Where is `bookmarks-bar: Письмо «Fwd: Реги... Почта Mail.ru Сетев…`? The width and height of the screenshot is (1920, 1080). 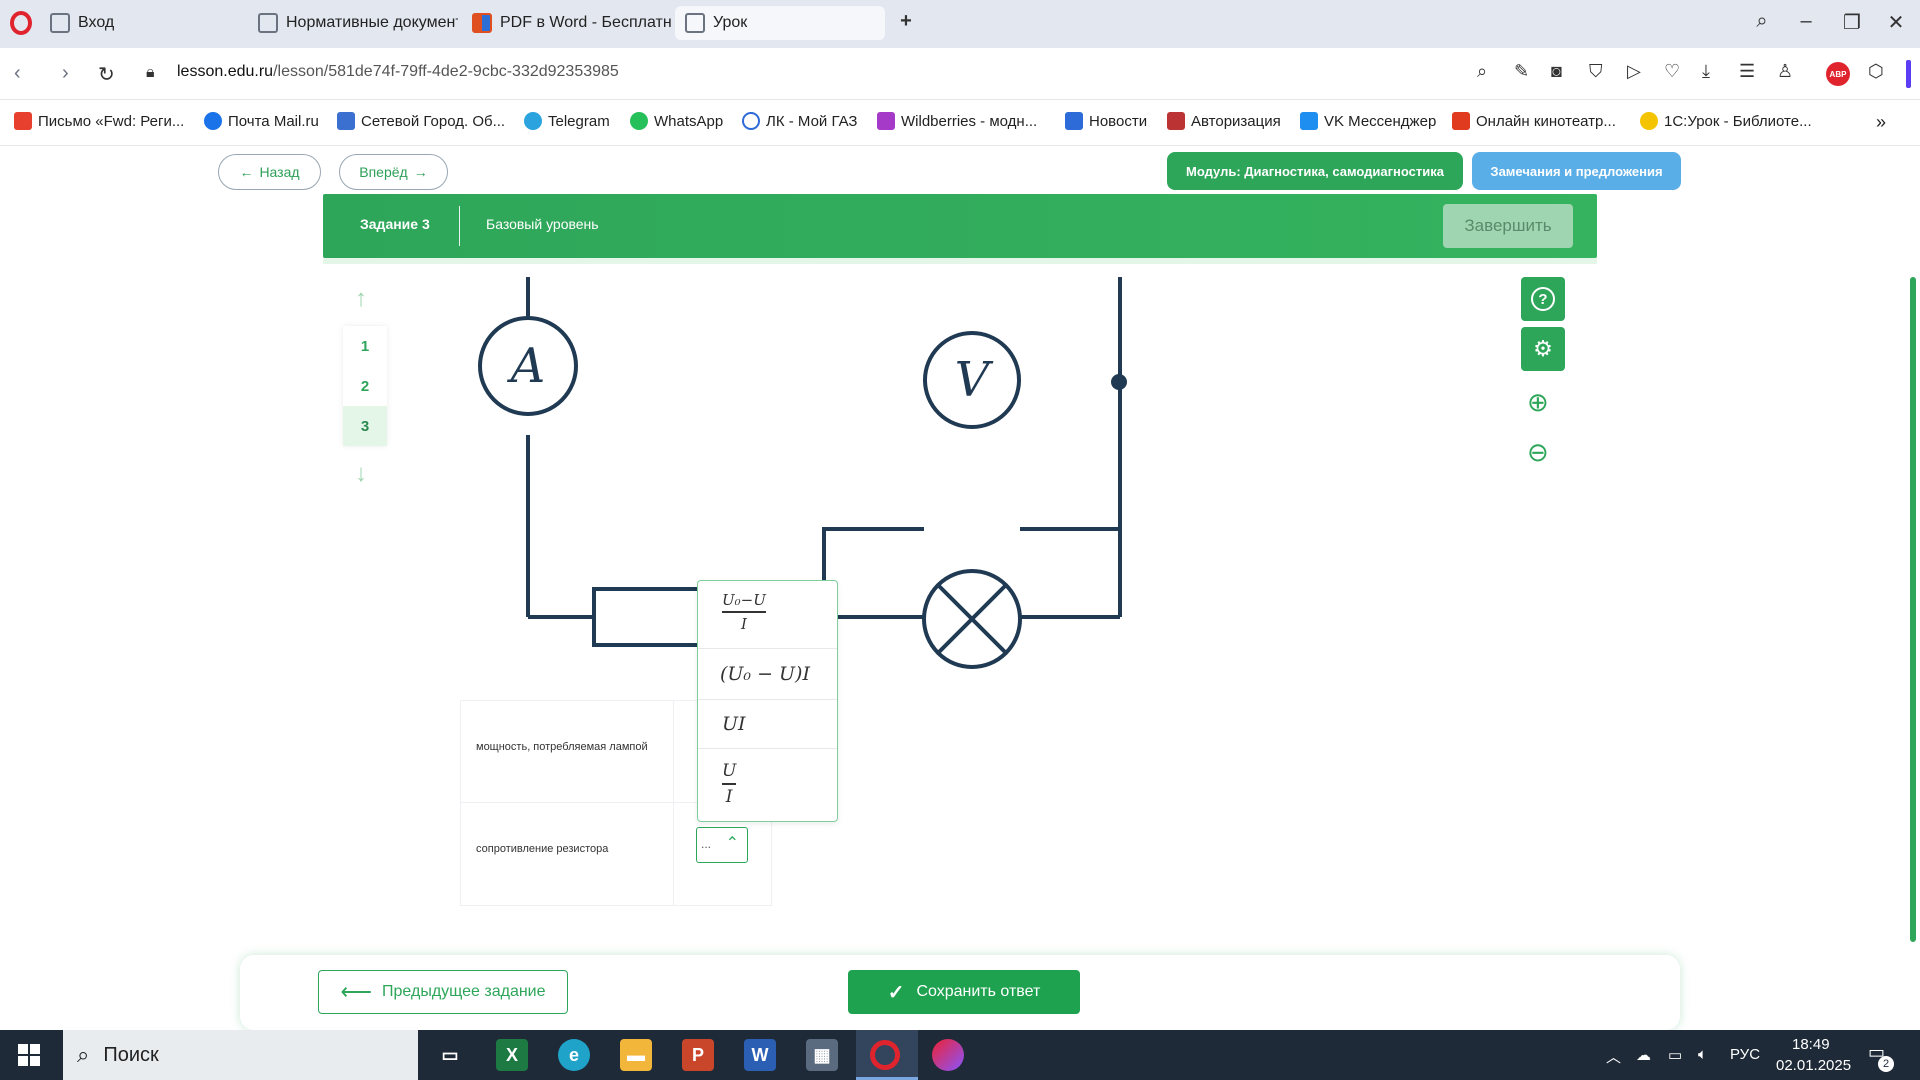 bookmarks-bar: Письмо «Fwd: Реги... Почта Mail.ru Сетев… is located at coordinates (960, 123).